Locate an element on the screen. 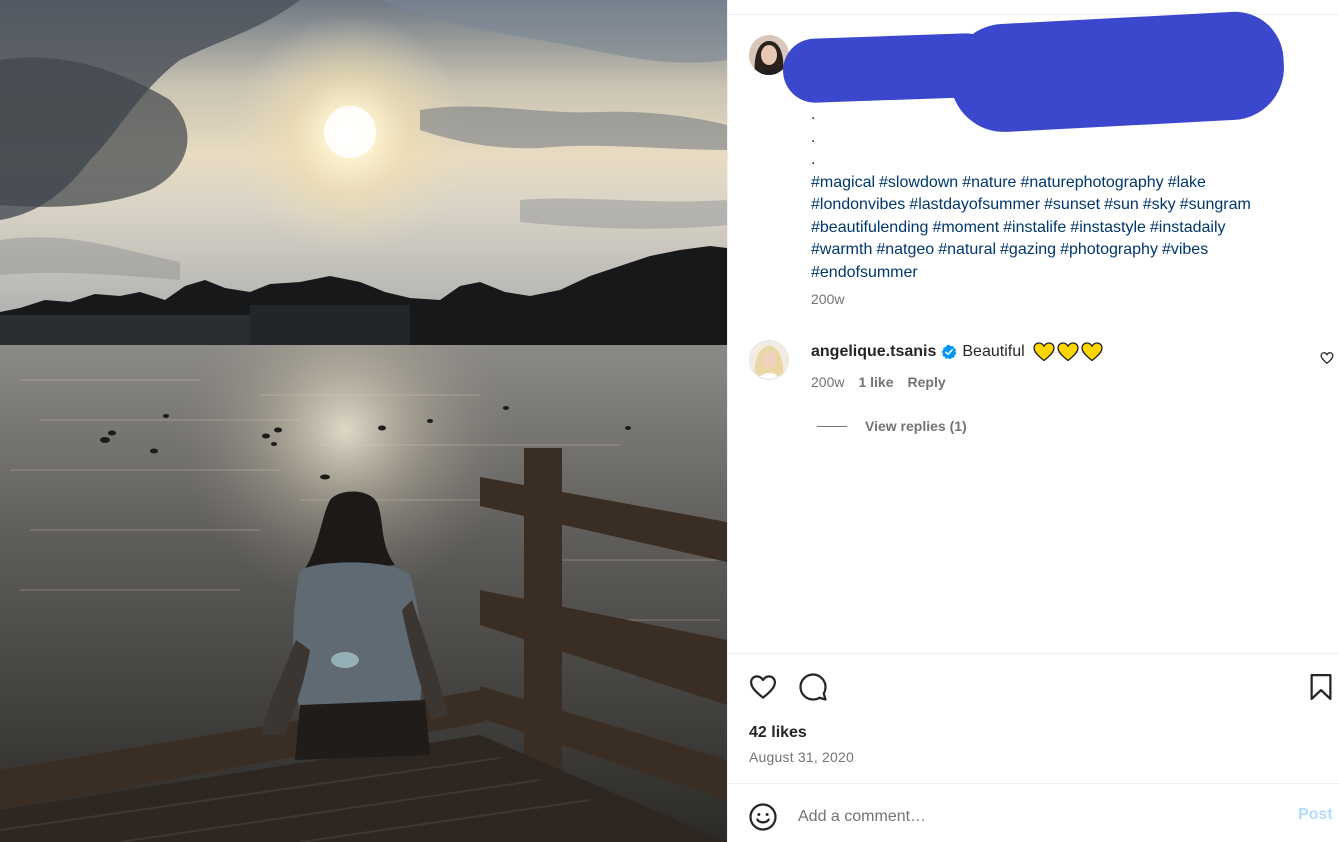  commenter-username: angelique.tsanis is located at coordinates (873, 352).